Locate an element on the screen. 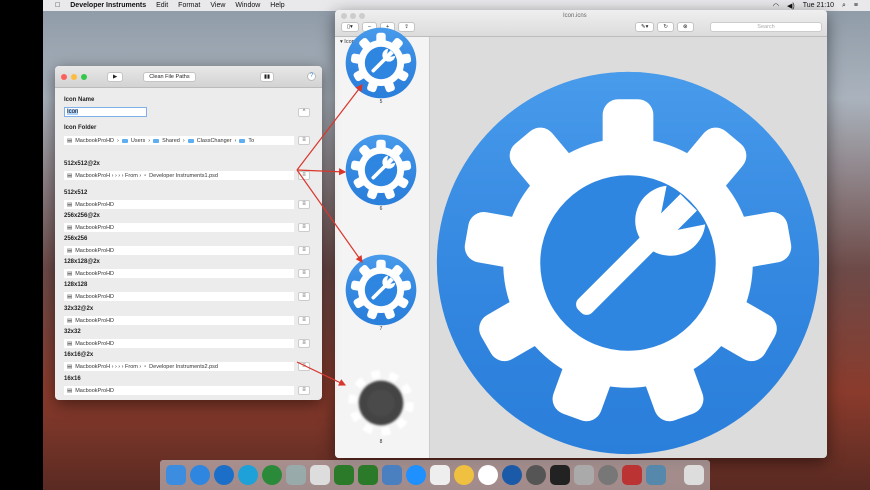 Image resolution: width=870 pixels, height=490 pixels. photos-icon is located at coordinates (464, 475).